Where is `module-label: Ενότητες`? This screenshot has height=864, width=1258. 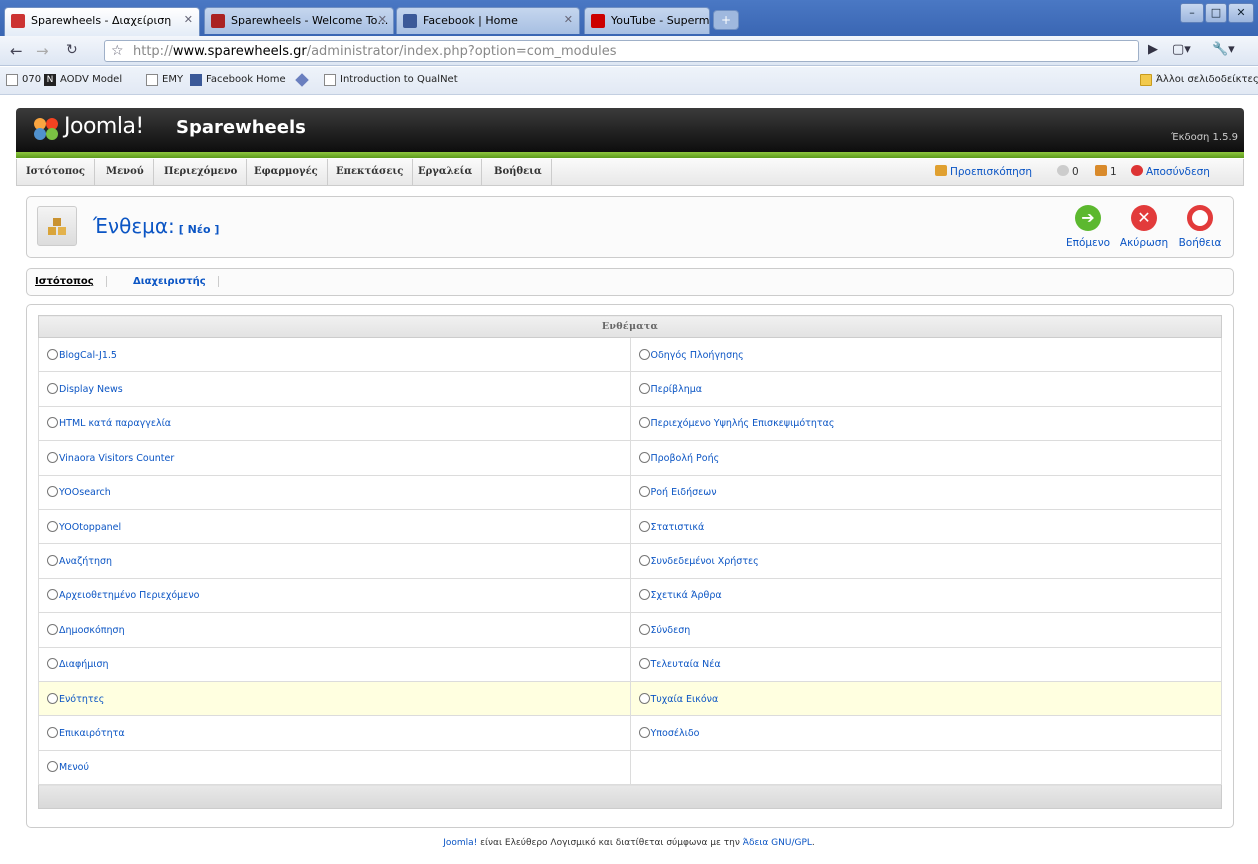
module-label: Ενότητες is located at coordinates (81, 699).